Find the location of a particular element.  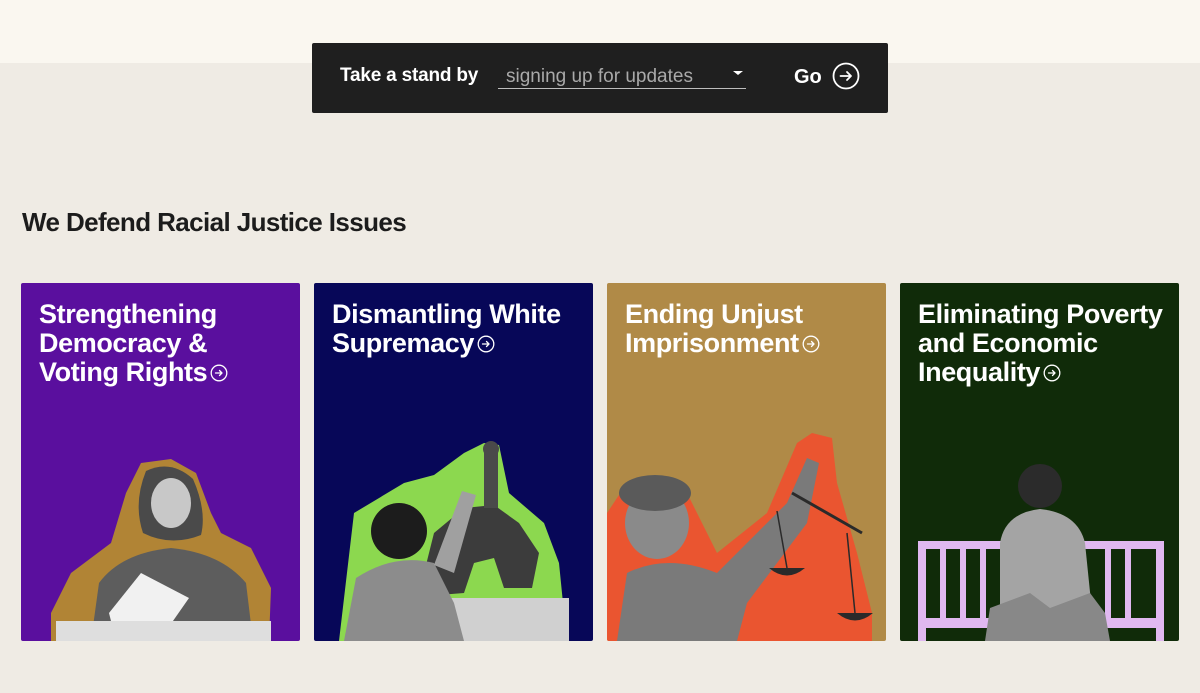

issue-card-title: Strengthening Democracy & Voting Rights is located at coordinates (164, 343).